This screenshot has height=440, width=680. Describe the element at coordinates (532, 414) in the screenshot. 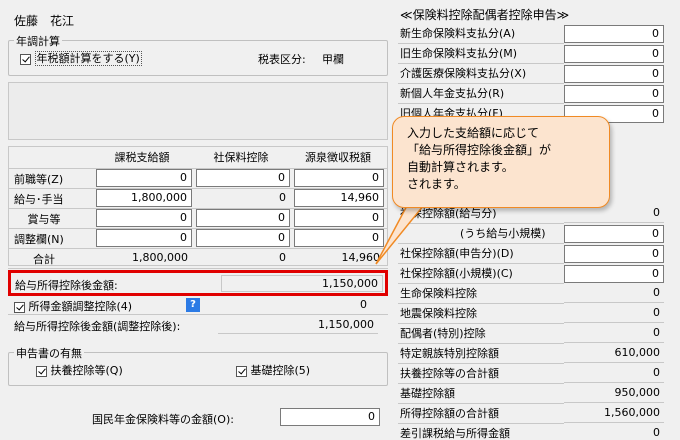

I see `deduction-row: 所得控除額の合計額 1,560,000` at that location.